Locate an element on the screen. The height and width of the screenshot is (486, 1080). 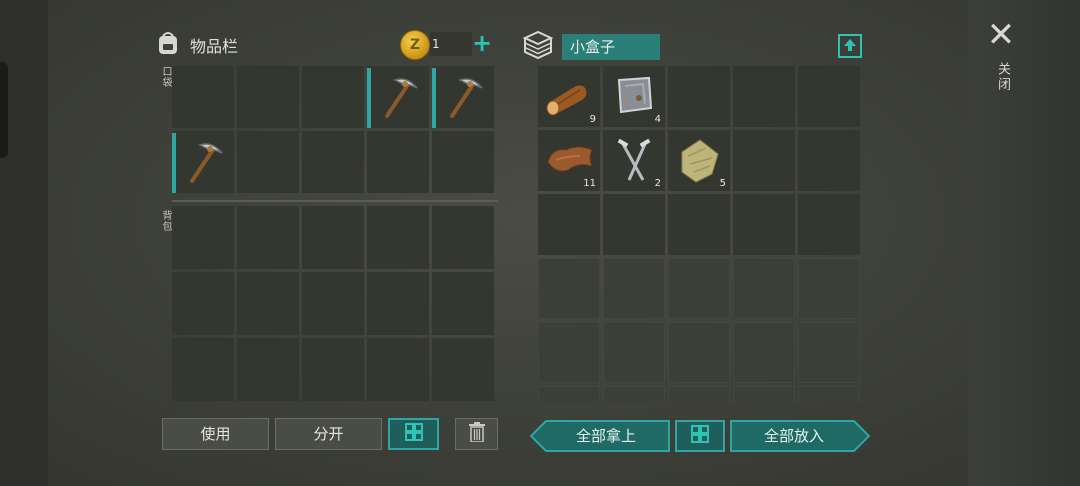
close-icon: ✕ is located at coordinates (1001, 35).